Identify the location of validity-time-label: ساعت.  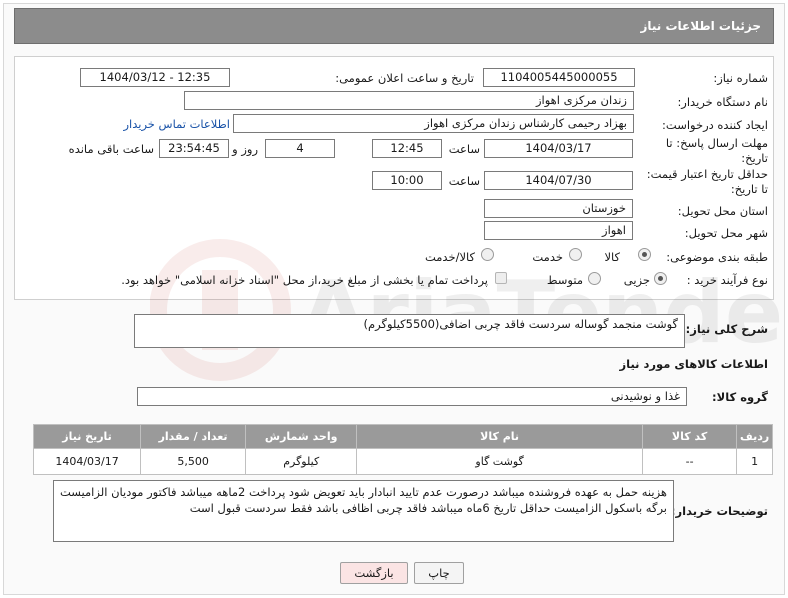
(464, 181).